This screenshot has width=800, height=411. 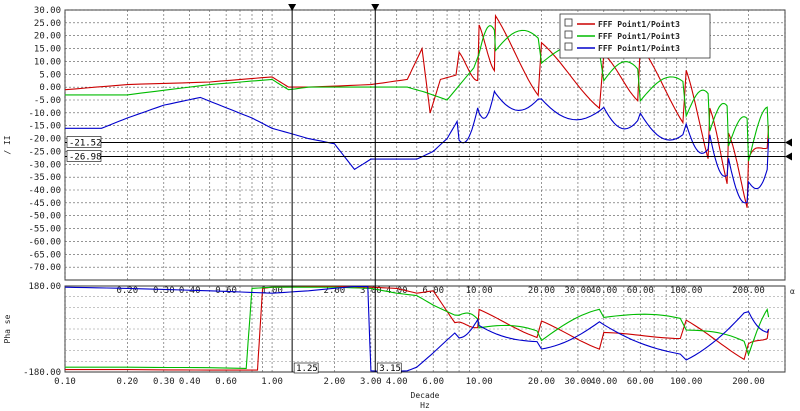 I want to click on x-tick-label: 30.00, so click(x=577, y=382).